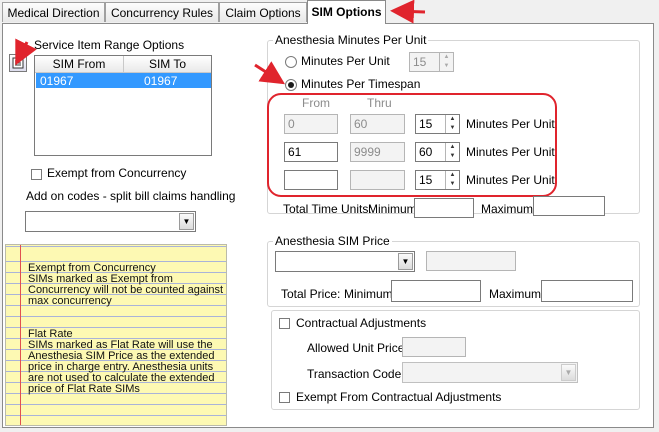 This screenshot has width=659, height=432. I want to click on tab-sim-options: SIM Options, so click(346, 12).